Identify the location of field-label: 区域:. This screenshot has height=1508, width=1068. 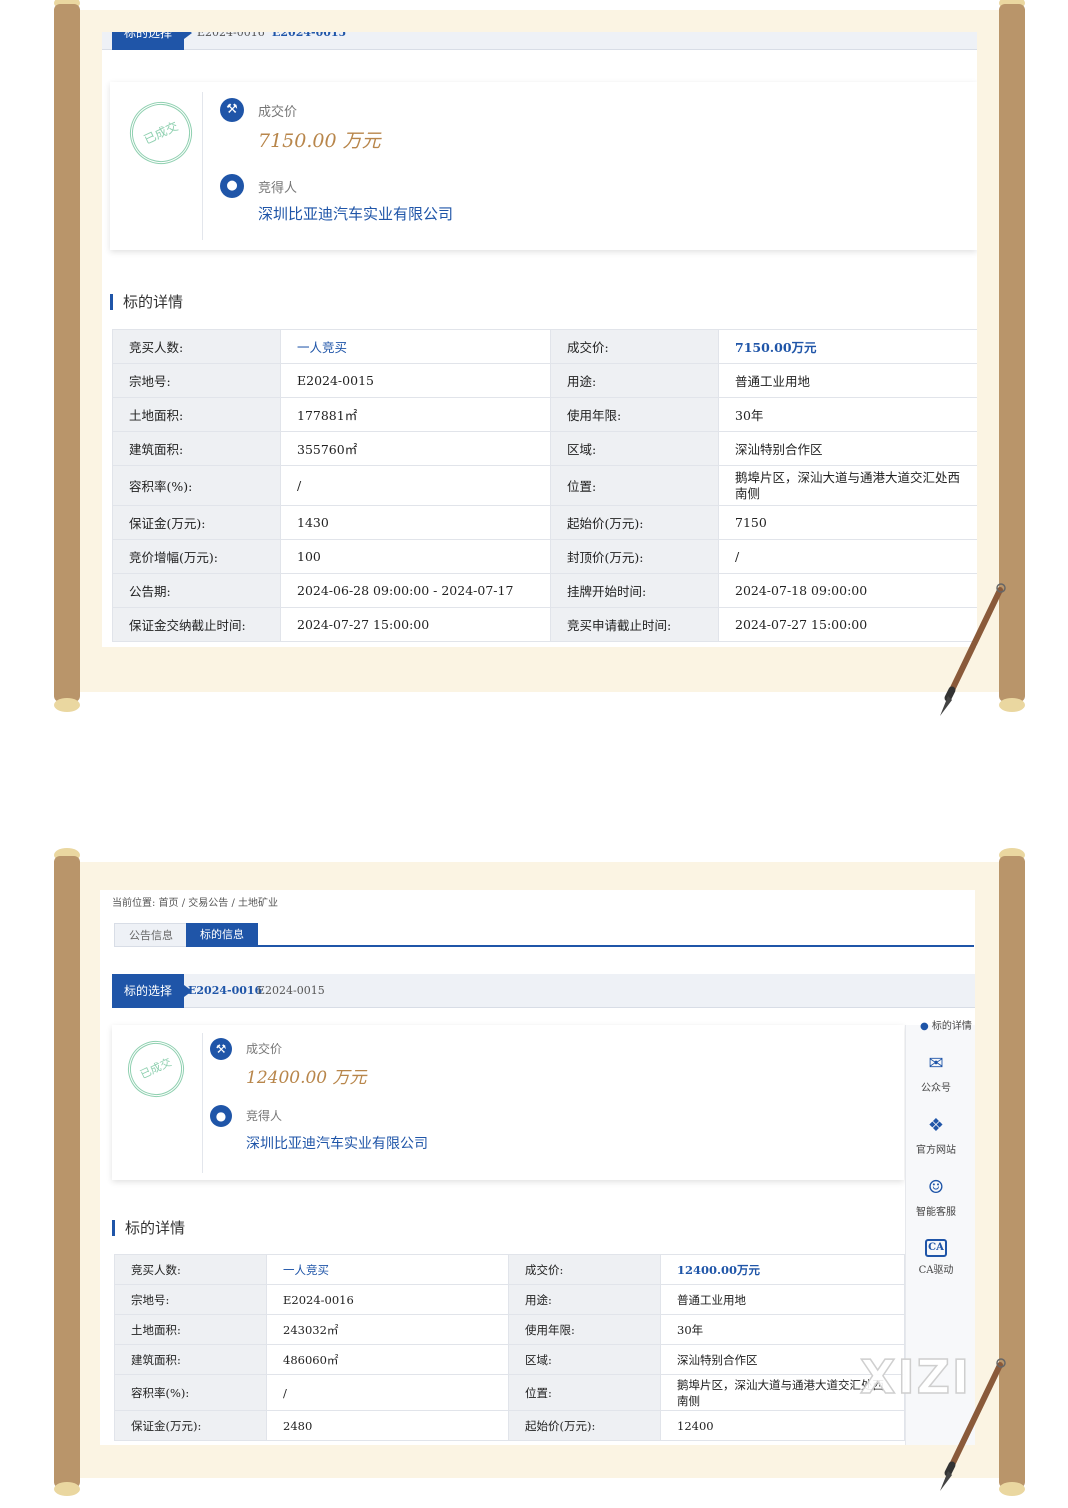
(634, 448).